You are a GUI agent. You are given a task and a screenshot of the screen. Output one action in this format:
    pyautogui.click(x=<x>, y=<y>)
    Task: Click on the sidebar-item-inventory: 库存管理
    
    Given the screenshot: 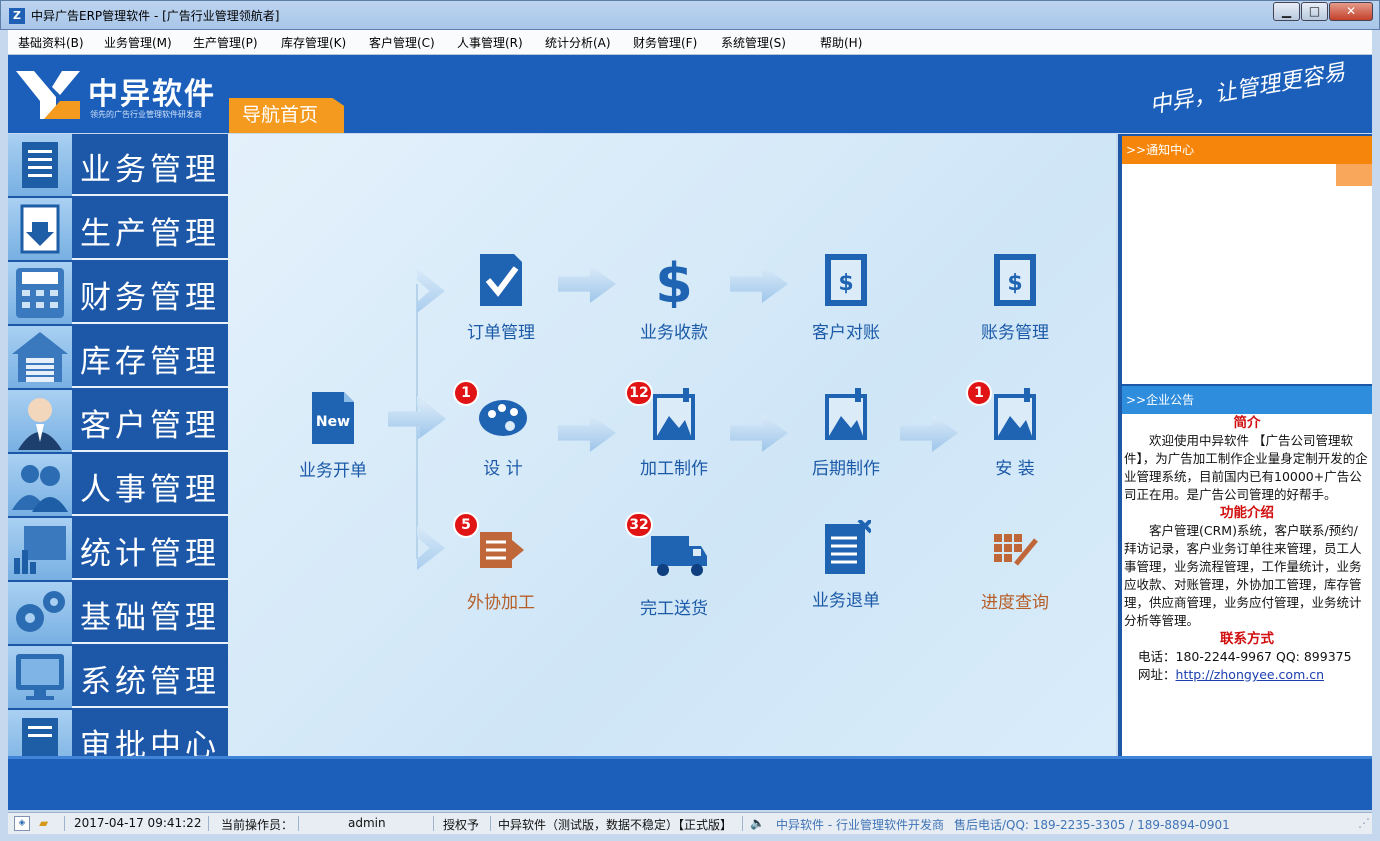 What is the action you would take?
    pyautogui.click(x=118, y=357)
    